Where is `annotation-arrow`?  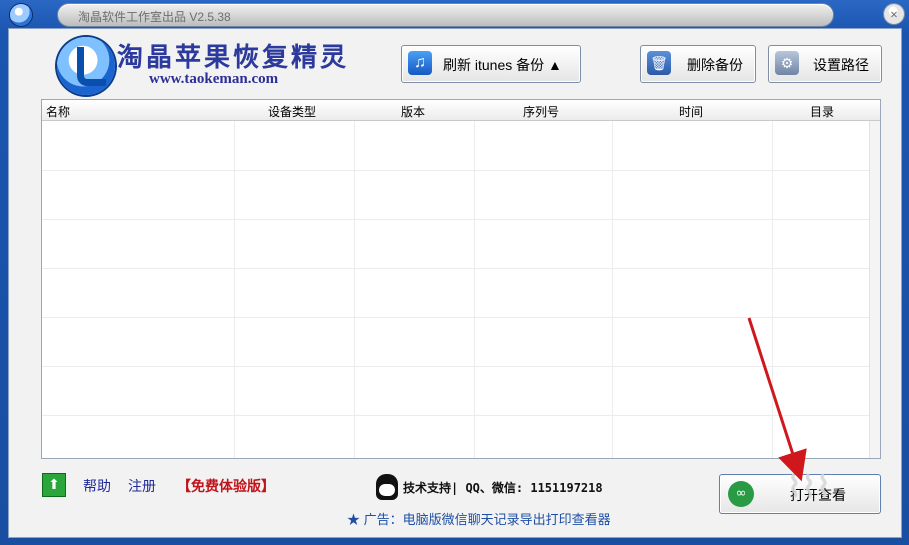 annotation-arrow is located at coordinates (777, 399).